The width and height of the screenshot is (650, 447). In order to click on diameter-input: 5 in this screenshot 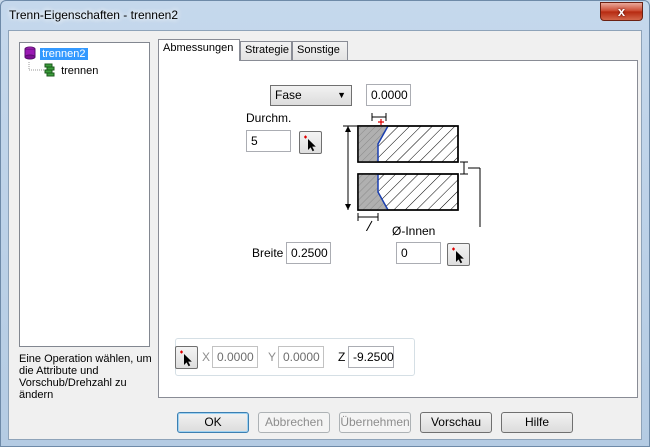, I will do `click(268, 141)`.